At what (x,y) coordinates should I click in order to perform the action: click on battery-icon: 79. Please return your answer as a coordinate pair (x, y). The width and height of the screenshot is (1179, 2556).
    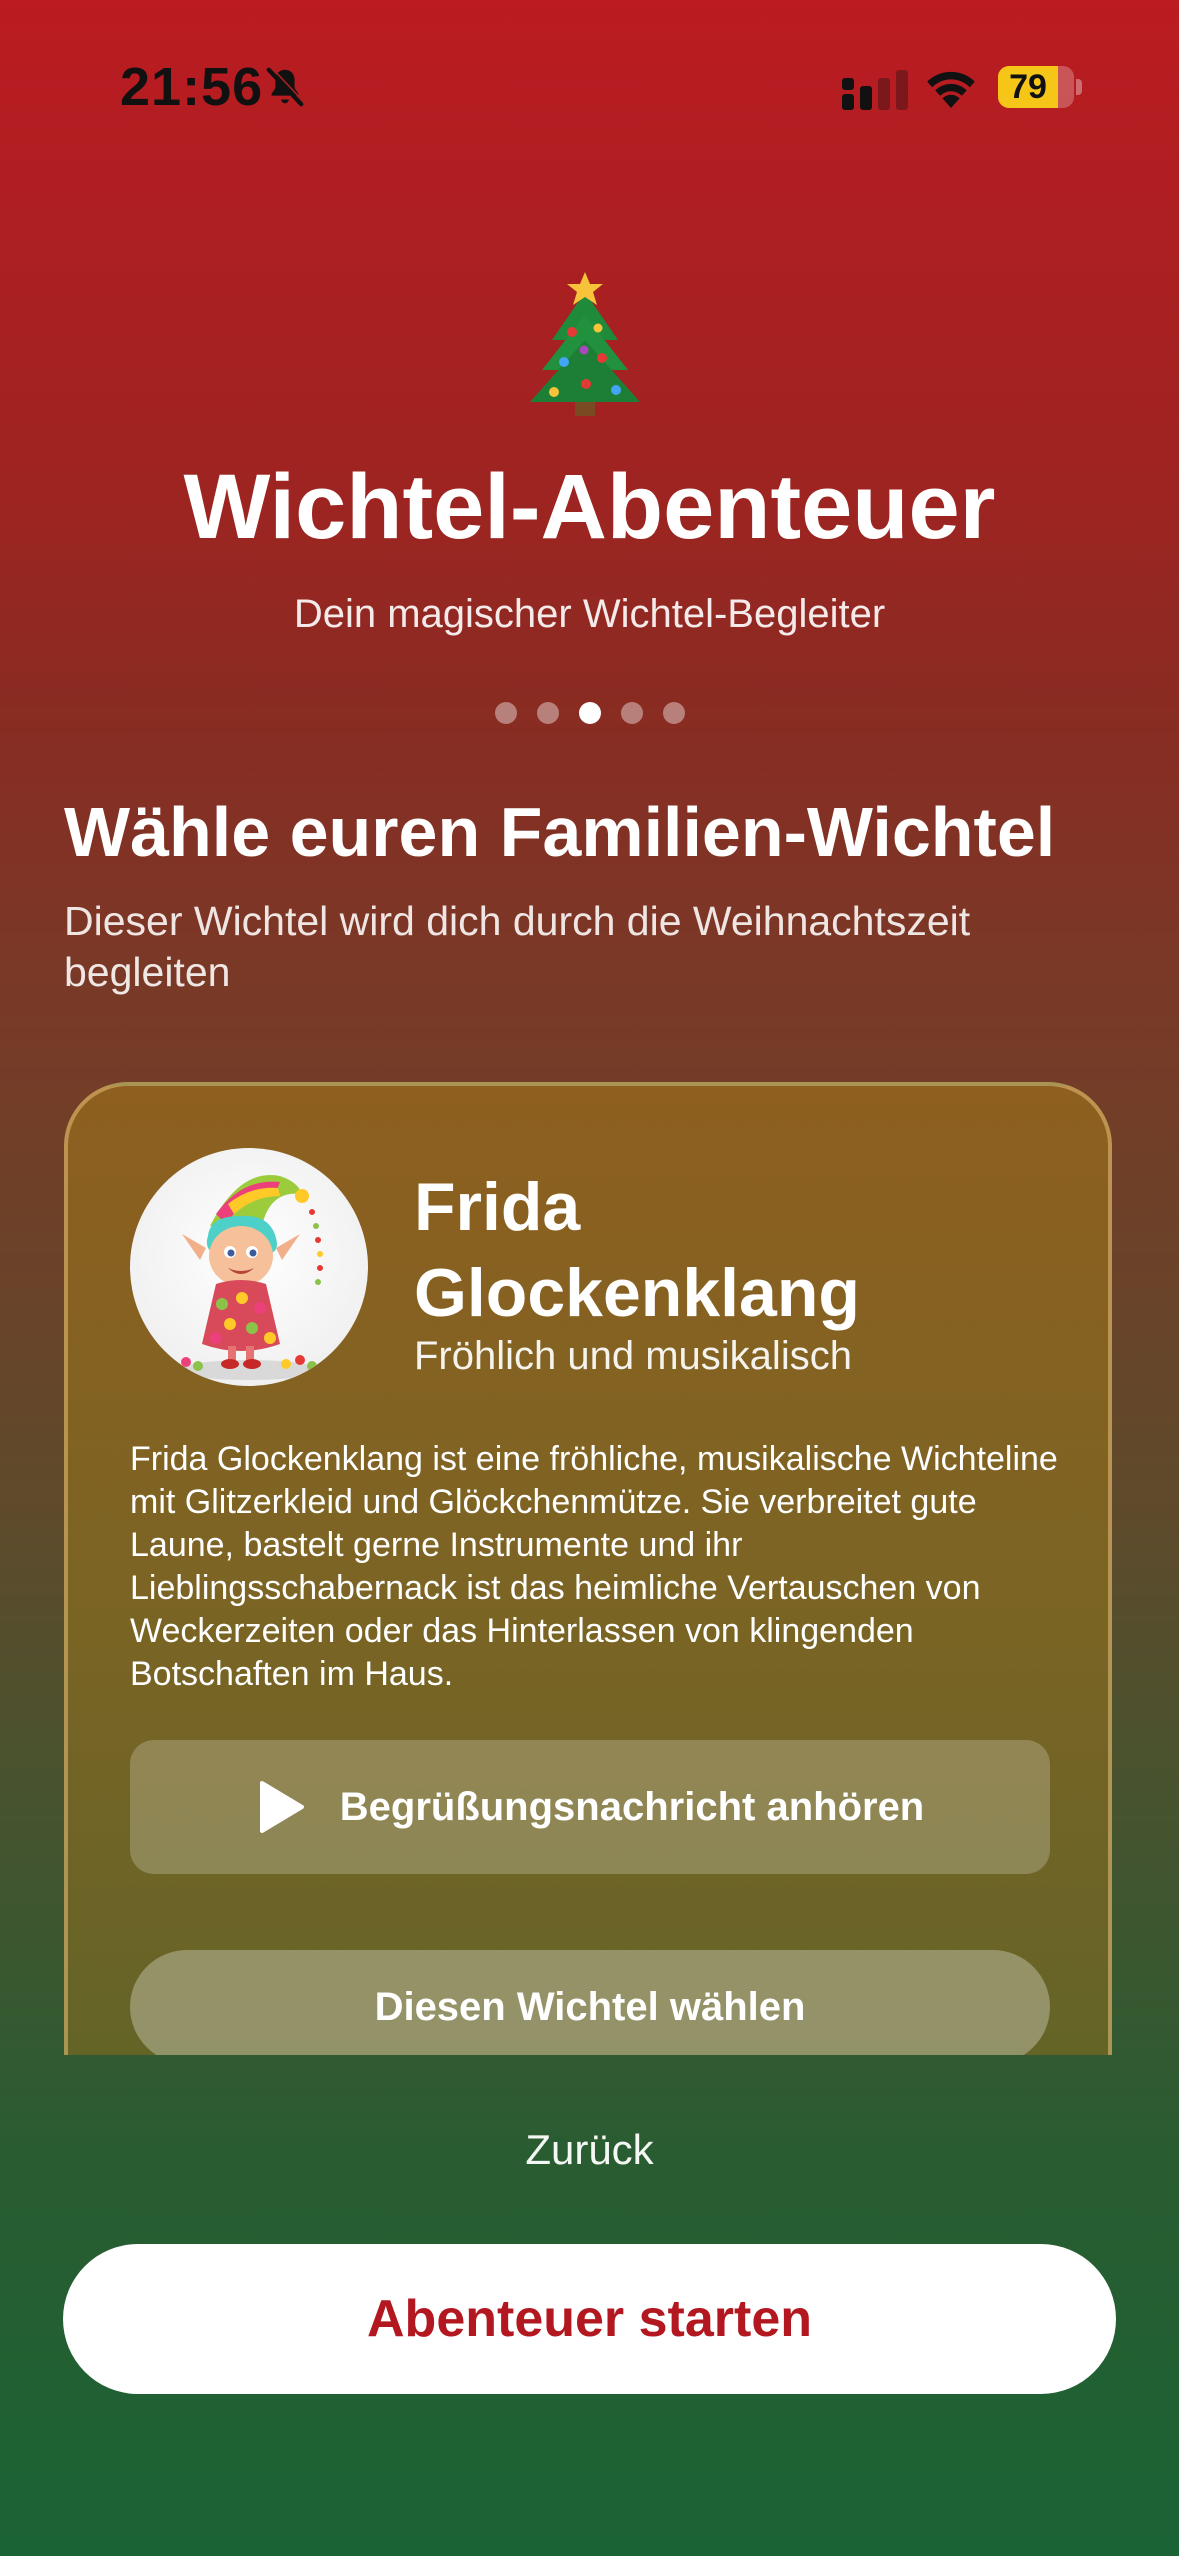
    Looking at the image, I should click on (1040, 87).